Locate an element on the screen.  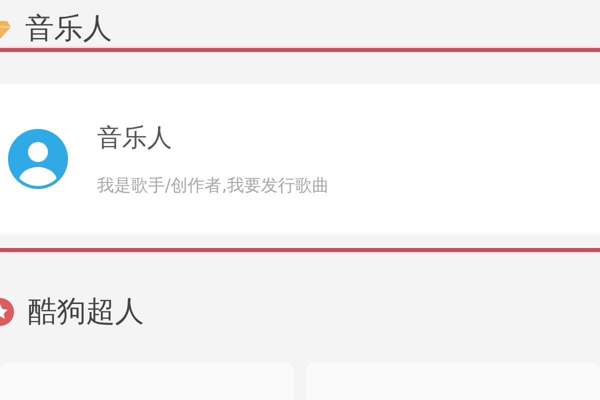
section-title: 音乐人 is located at coordinates (68, 28).